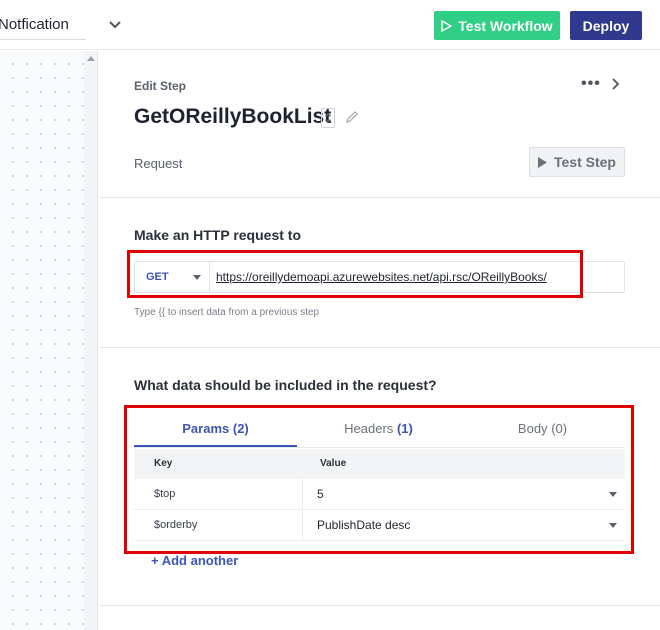 The width and height of the screenshot is (660, 630). I want to click on pencil-icon, so click(352, 117).